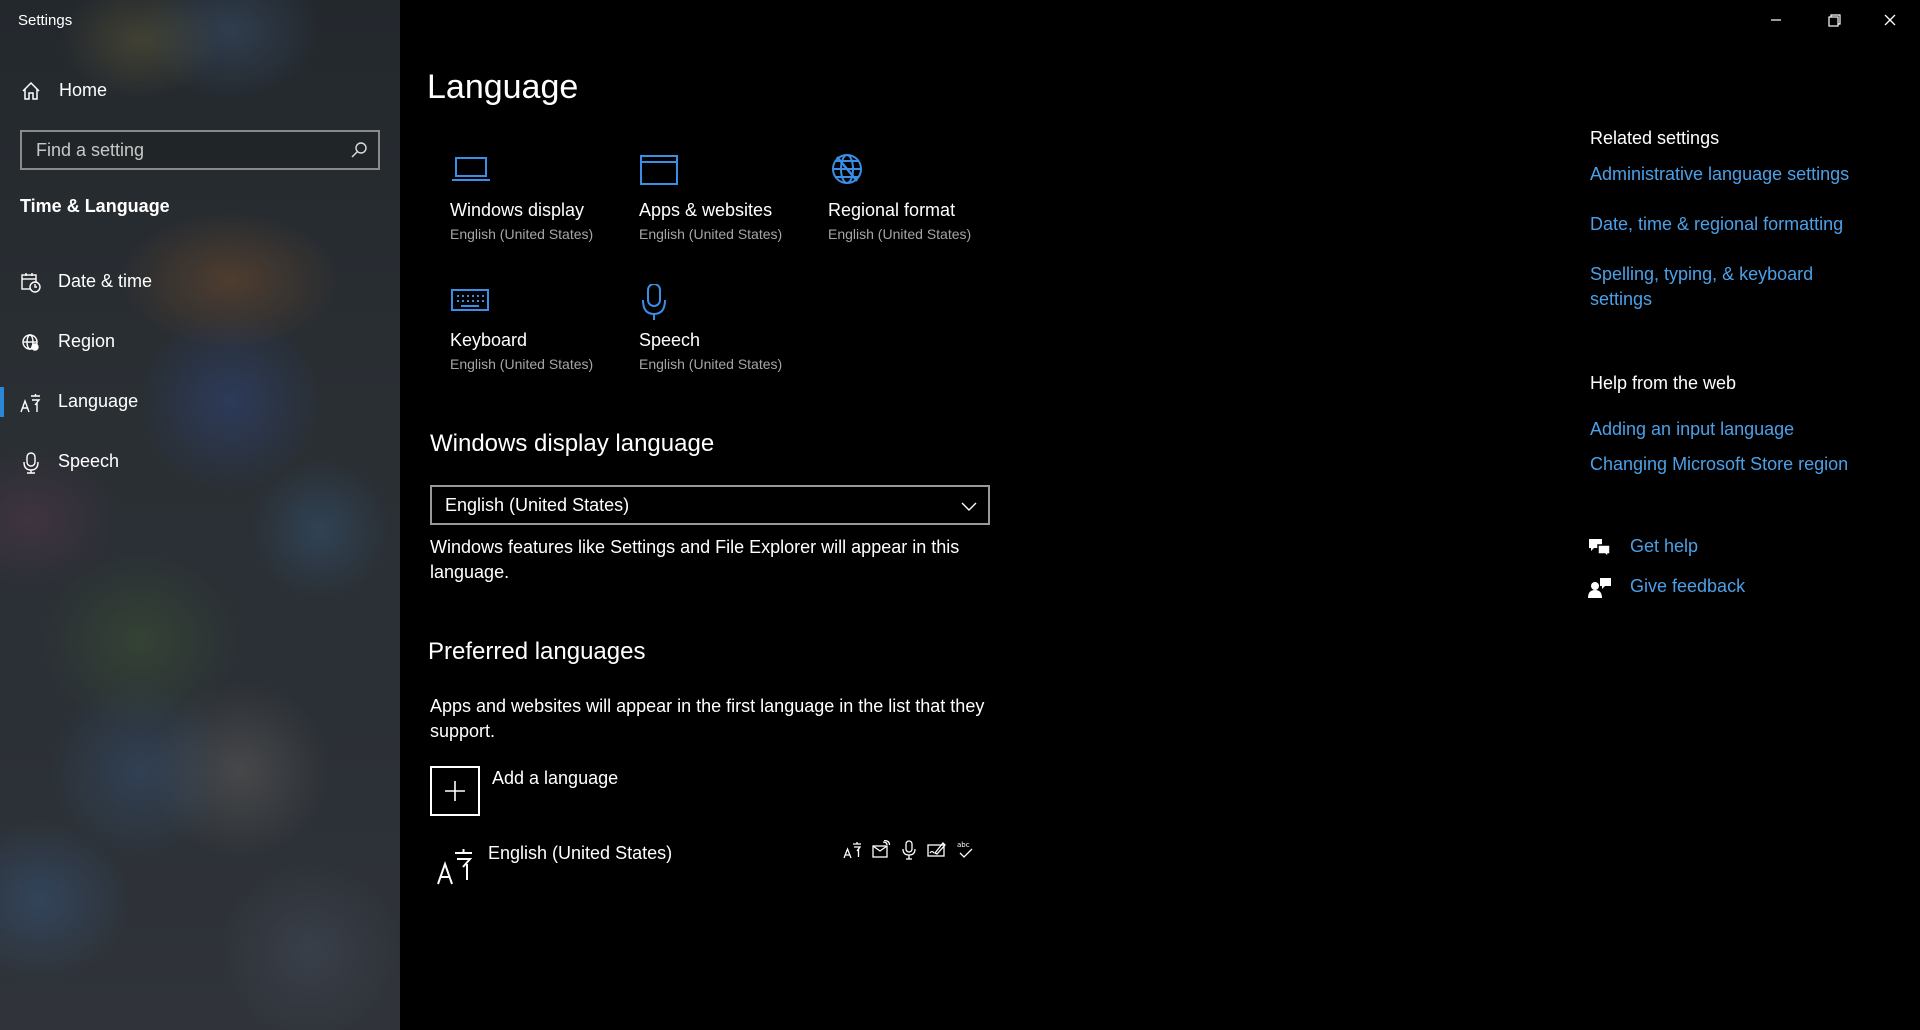 The height and width of the screenshot is (1030, 1920). What do you see at coordinates (965, 852) in the screenshot?
I see `spell-check-icon: abc` at bounding box center [965, 852].